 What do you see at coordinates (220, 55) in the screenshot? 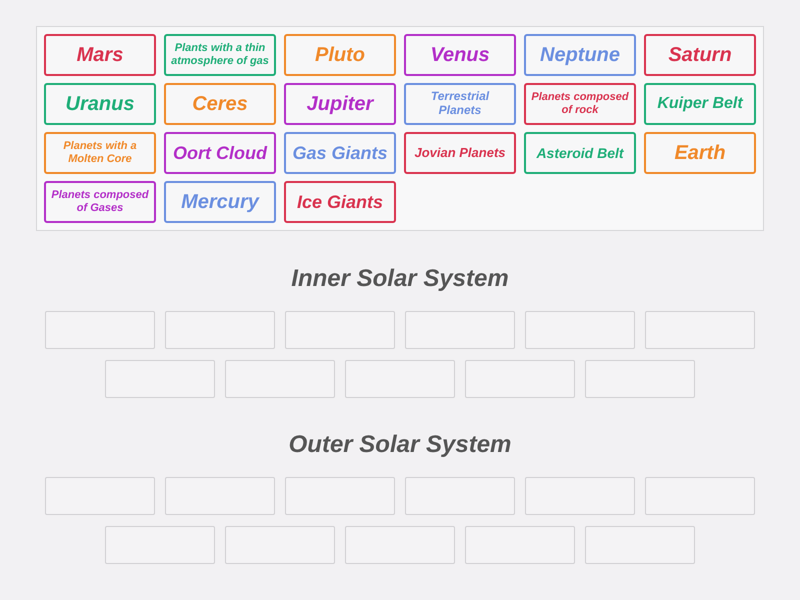
I see `word-card: Plants with a thin atmosphere of gas` at bounding box center [220, 55].